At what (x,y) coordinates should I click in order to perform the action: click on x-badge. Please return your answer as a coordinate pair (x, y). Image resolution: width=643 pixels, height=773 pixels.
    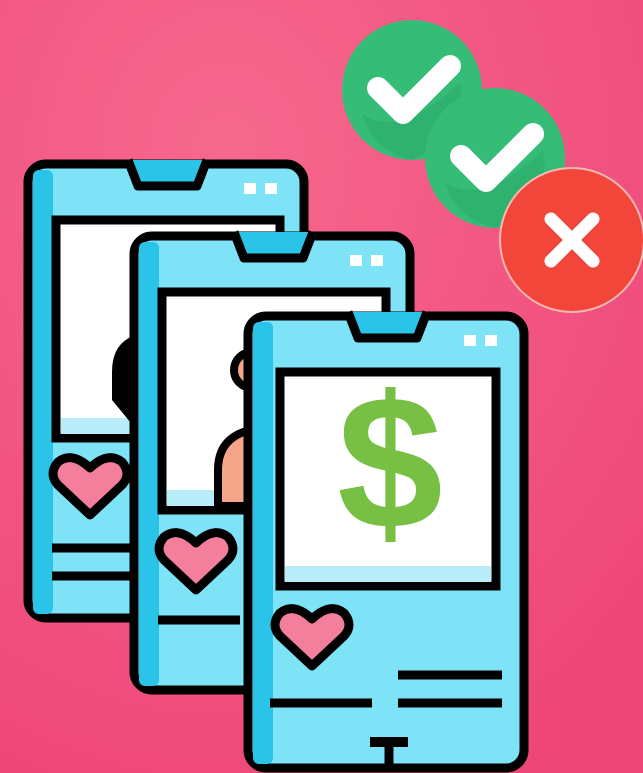
    Looking at the image, I should click on (571, 240).